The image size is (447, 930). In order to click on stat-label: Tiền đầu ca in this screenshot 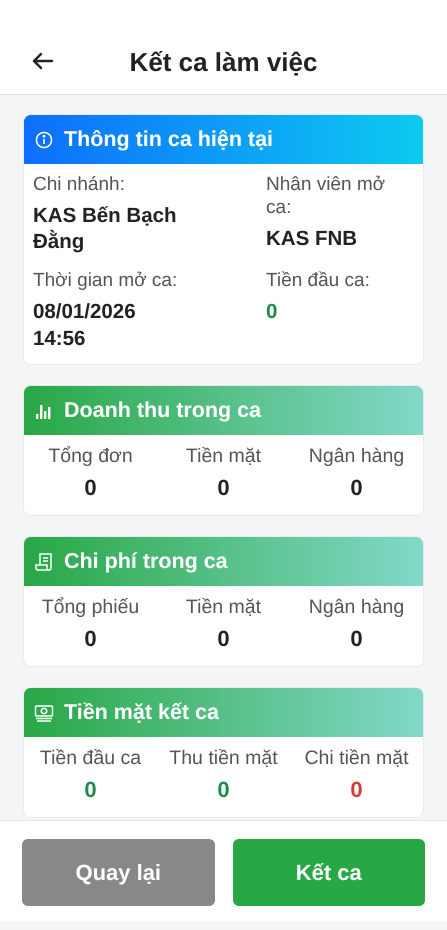, I will do `click(91, 758)`.